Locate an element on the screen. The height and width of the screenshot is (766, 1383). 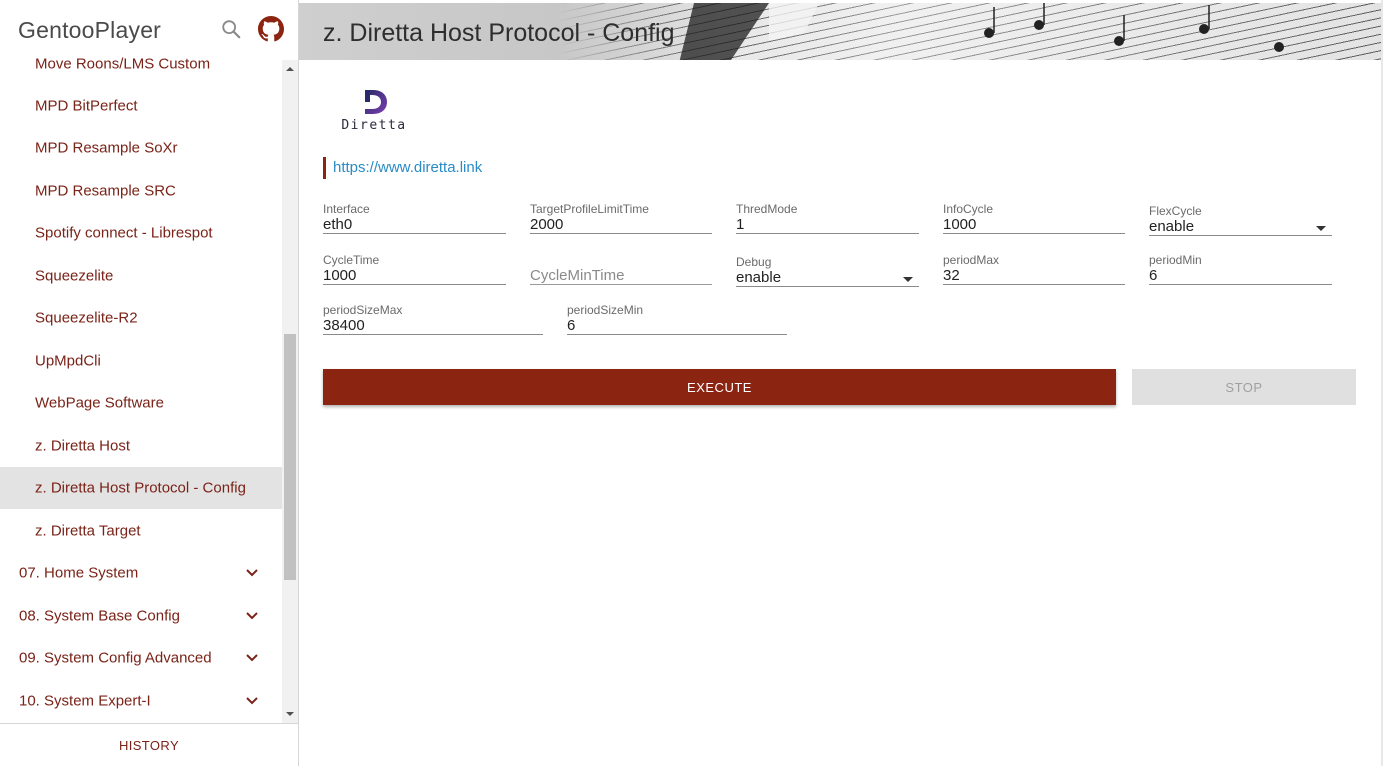
menu-item-squeezelite-r2: Squeezelite-R2 is located at coordinates (141, 318).